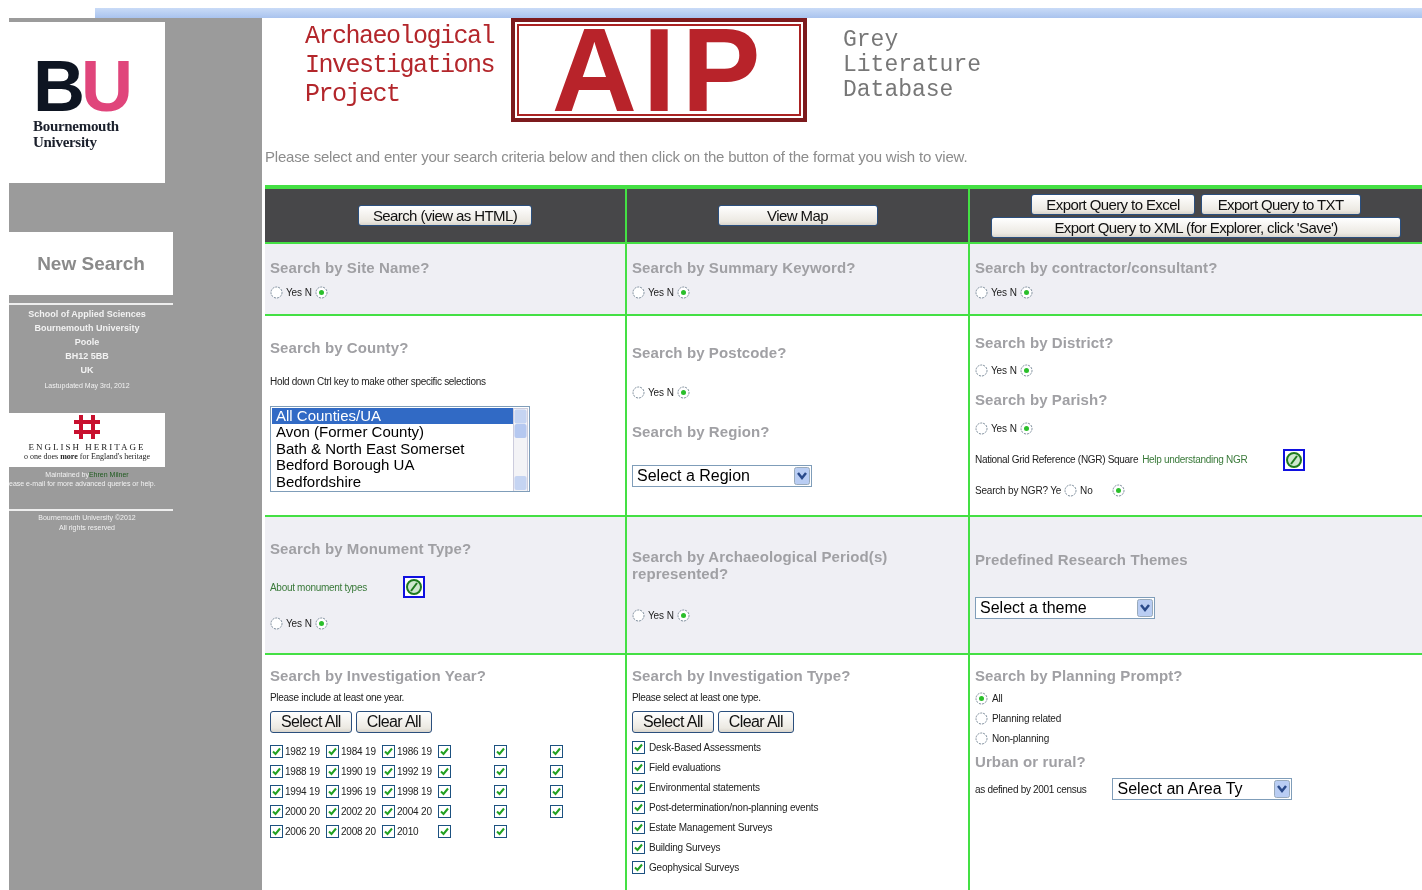 This screenshot has width=1422, height=890. I want to click on help-link: About monument types, so click(318, 587).